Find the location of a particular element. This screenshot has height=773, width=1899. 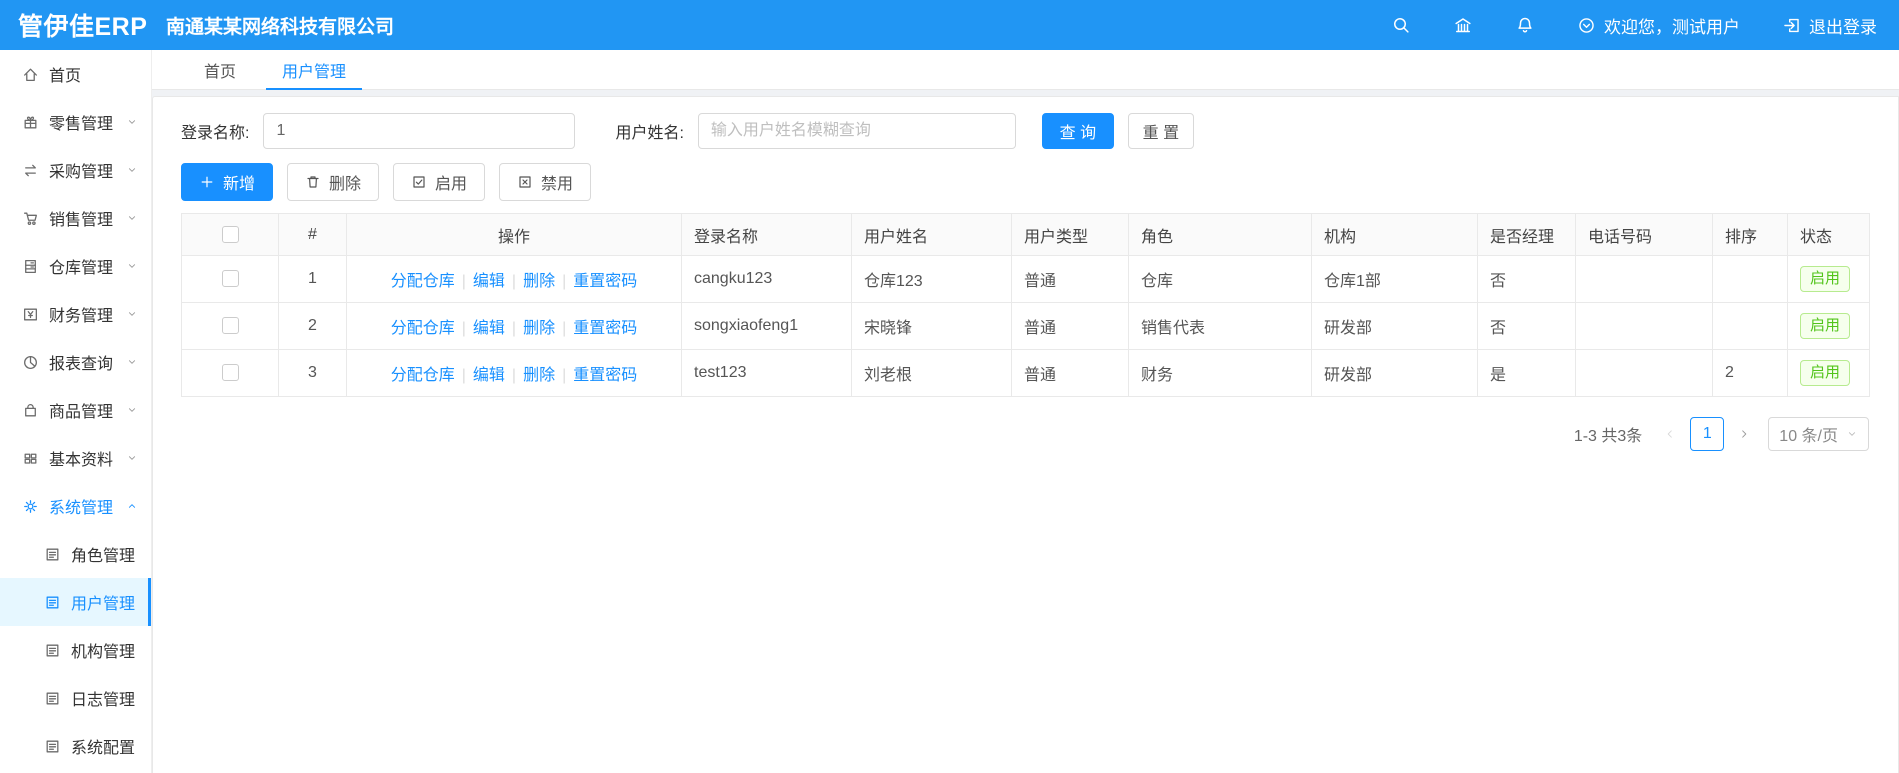

tab-user-management: 用户管理 is located at coordinates (314, 70).